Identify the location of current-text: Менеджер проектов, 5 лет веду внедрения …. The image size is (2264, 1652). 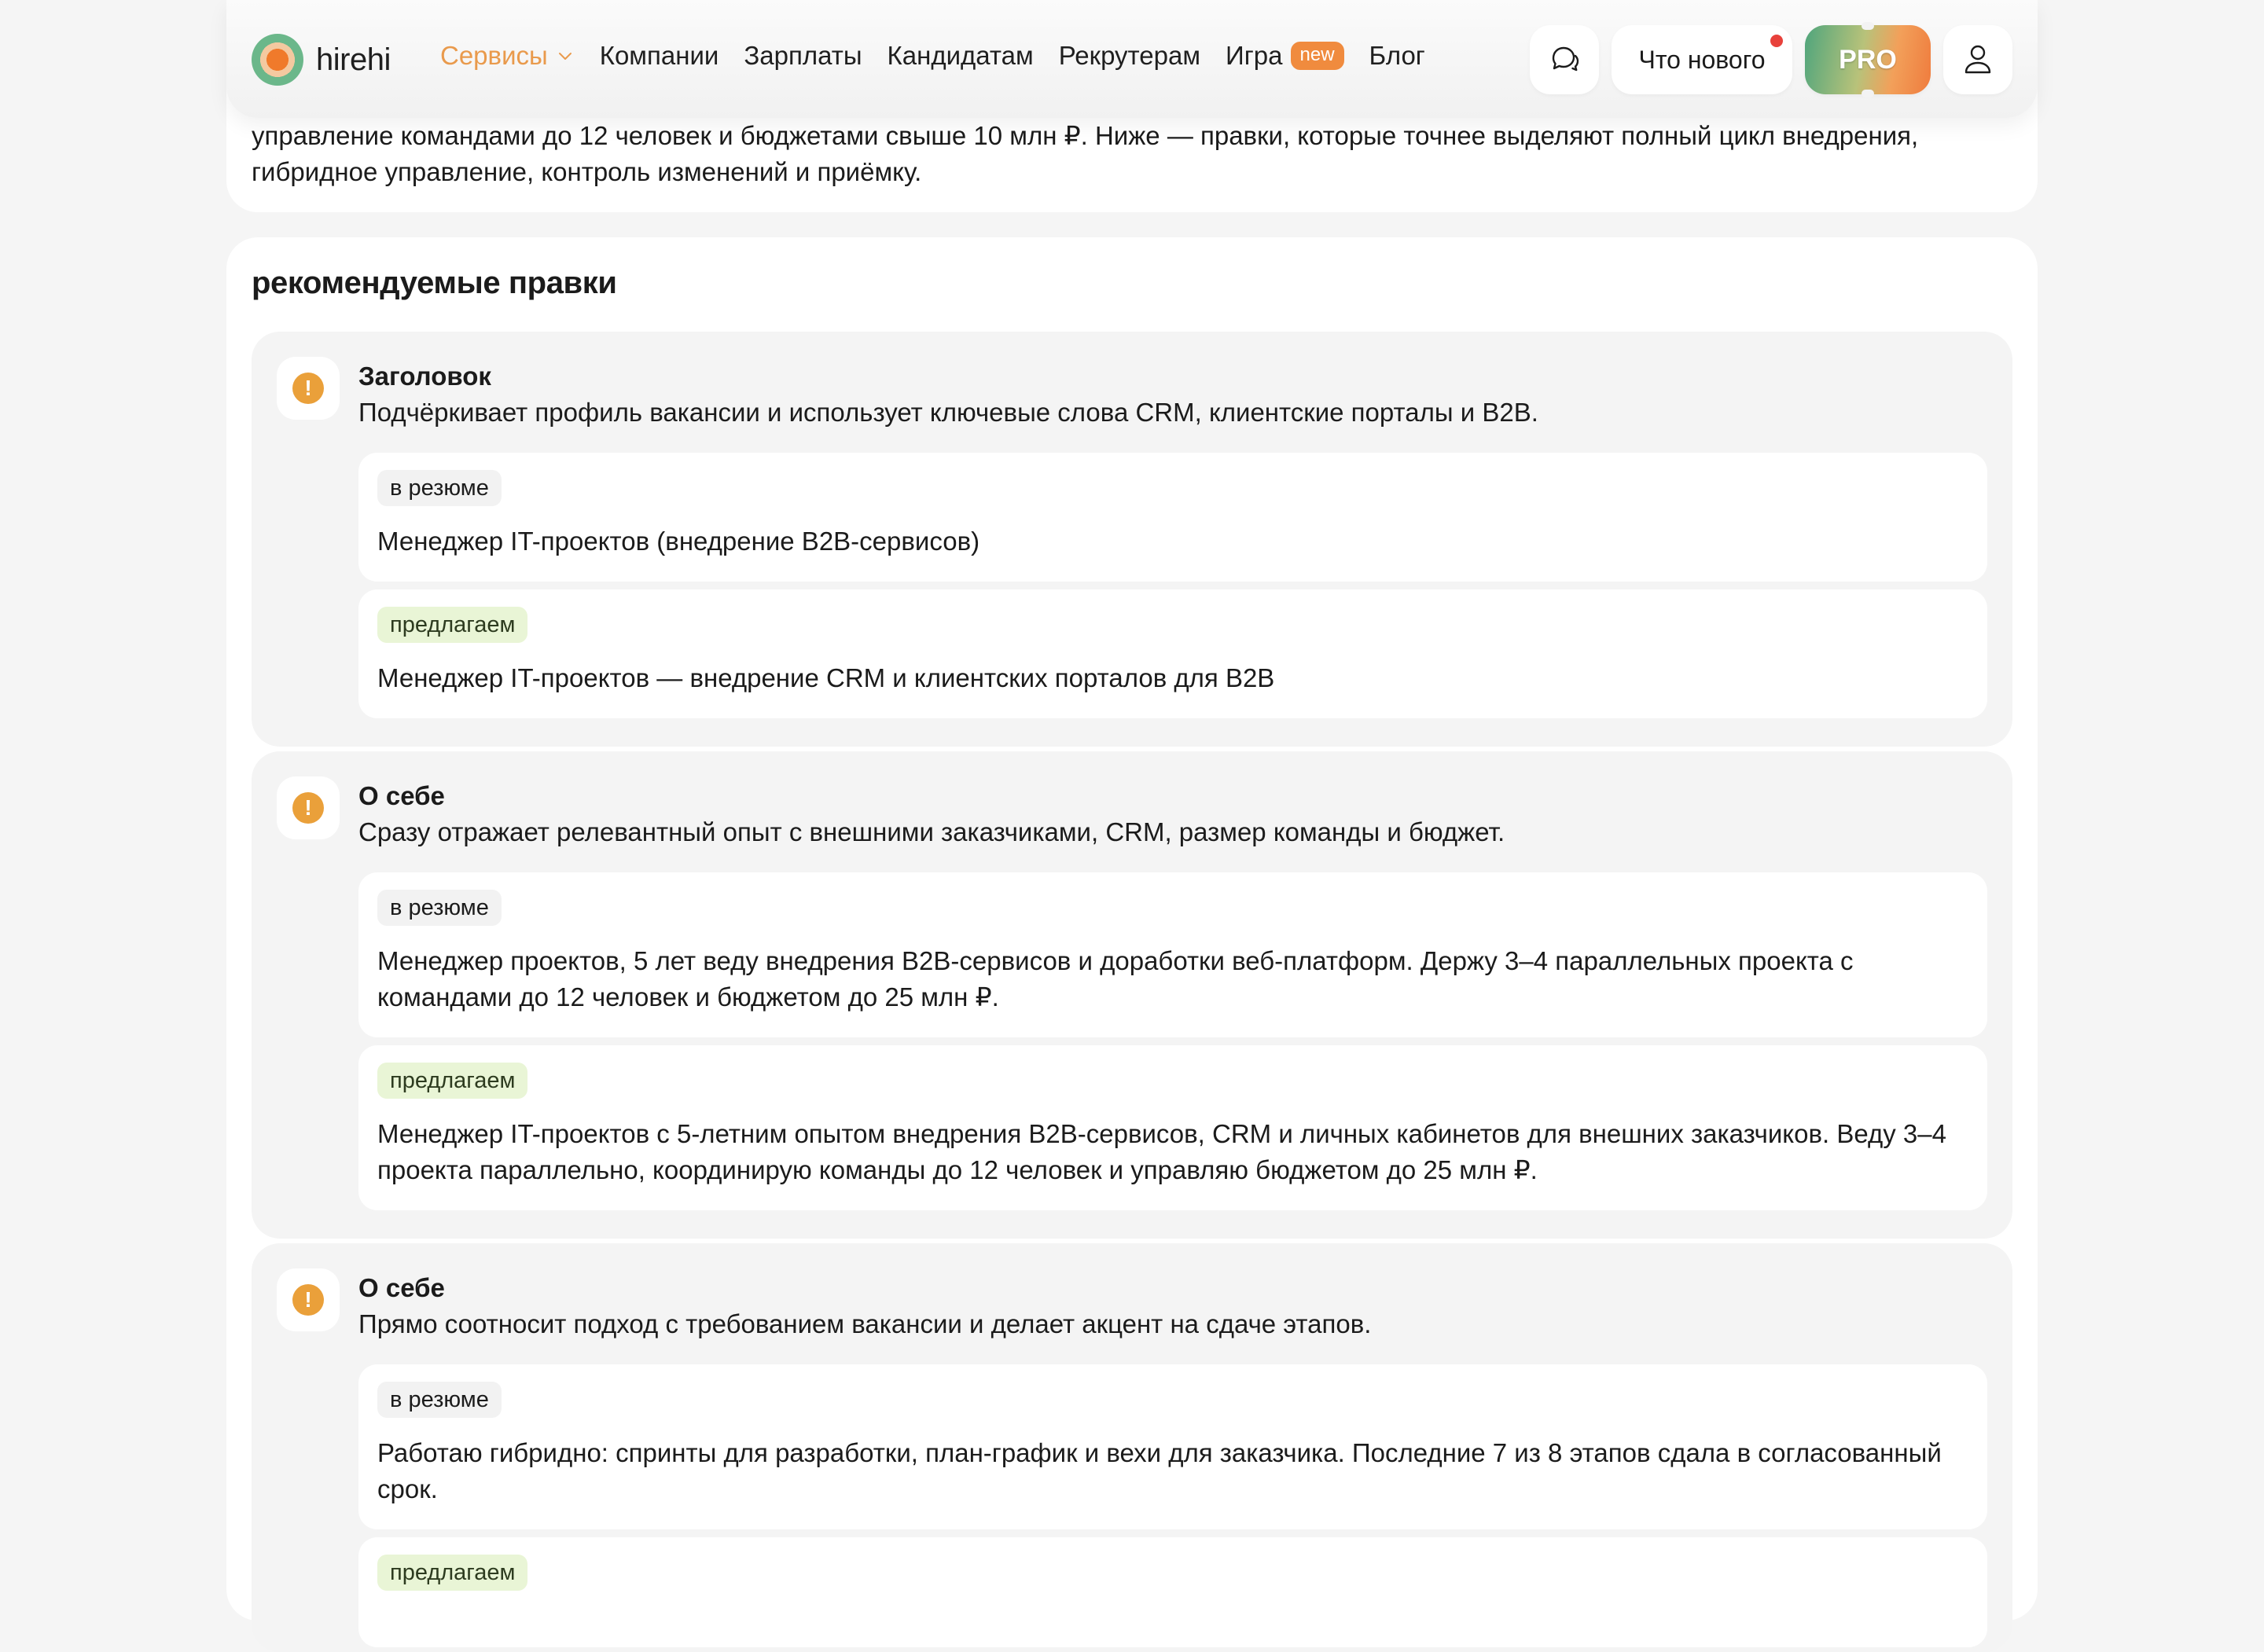
(1115, 978).